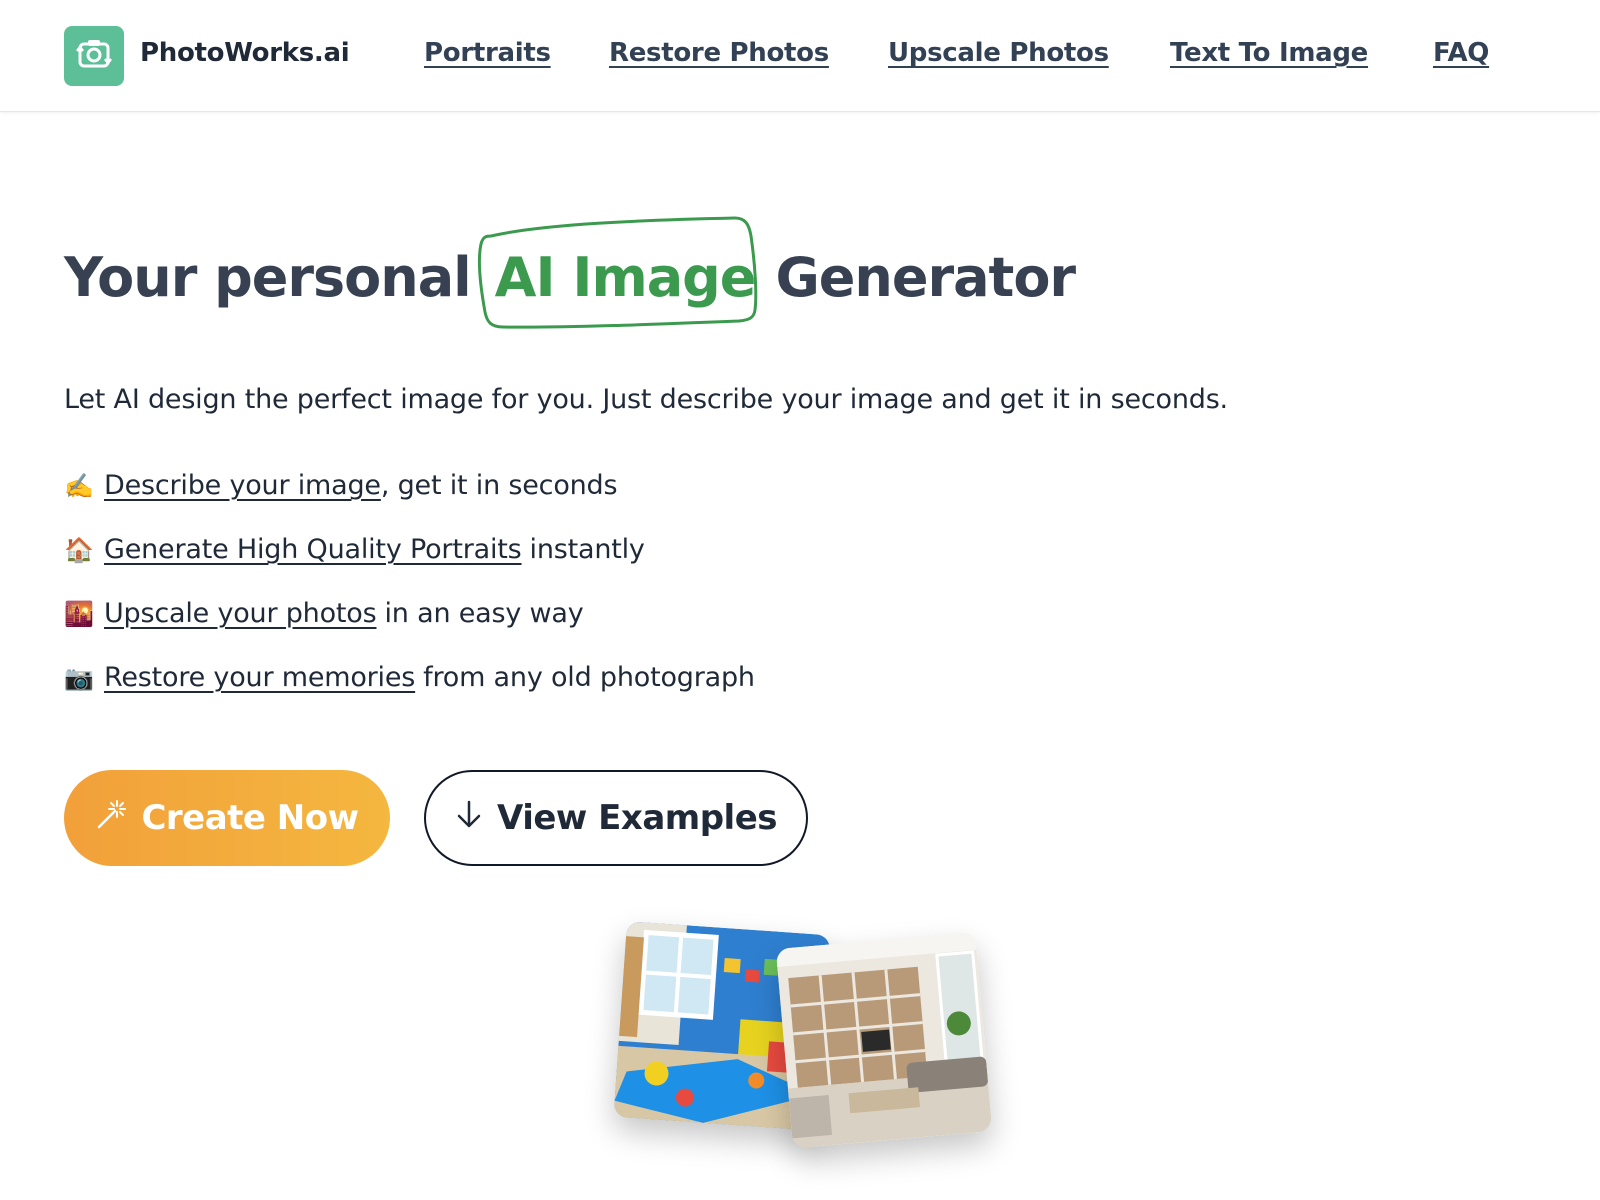 The image size is (1600, 1200). I want to click on logo, so click(94, 56).